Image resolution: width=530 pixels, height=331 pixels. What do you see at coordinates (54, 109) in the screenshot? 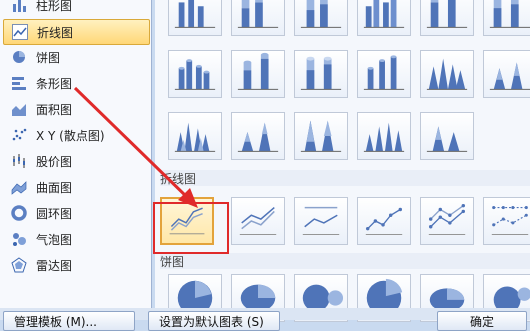
I see `sidebar-item-label: 面积图` at bounding box center [54, 109].